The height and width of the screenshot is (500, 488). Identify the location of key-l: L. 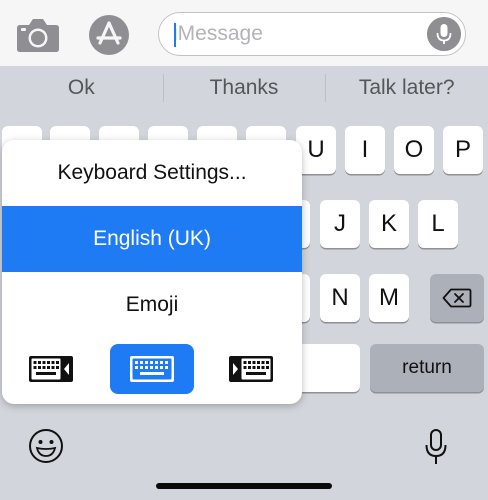
(438, 224).